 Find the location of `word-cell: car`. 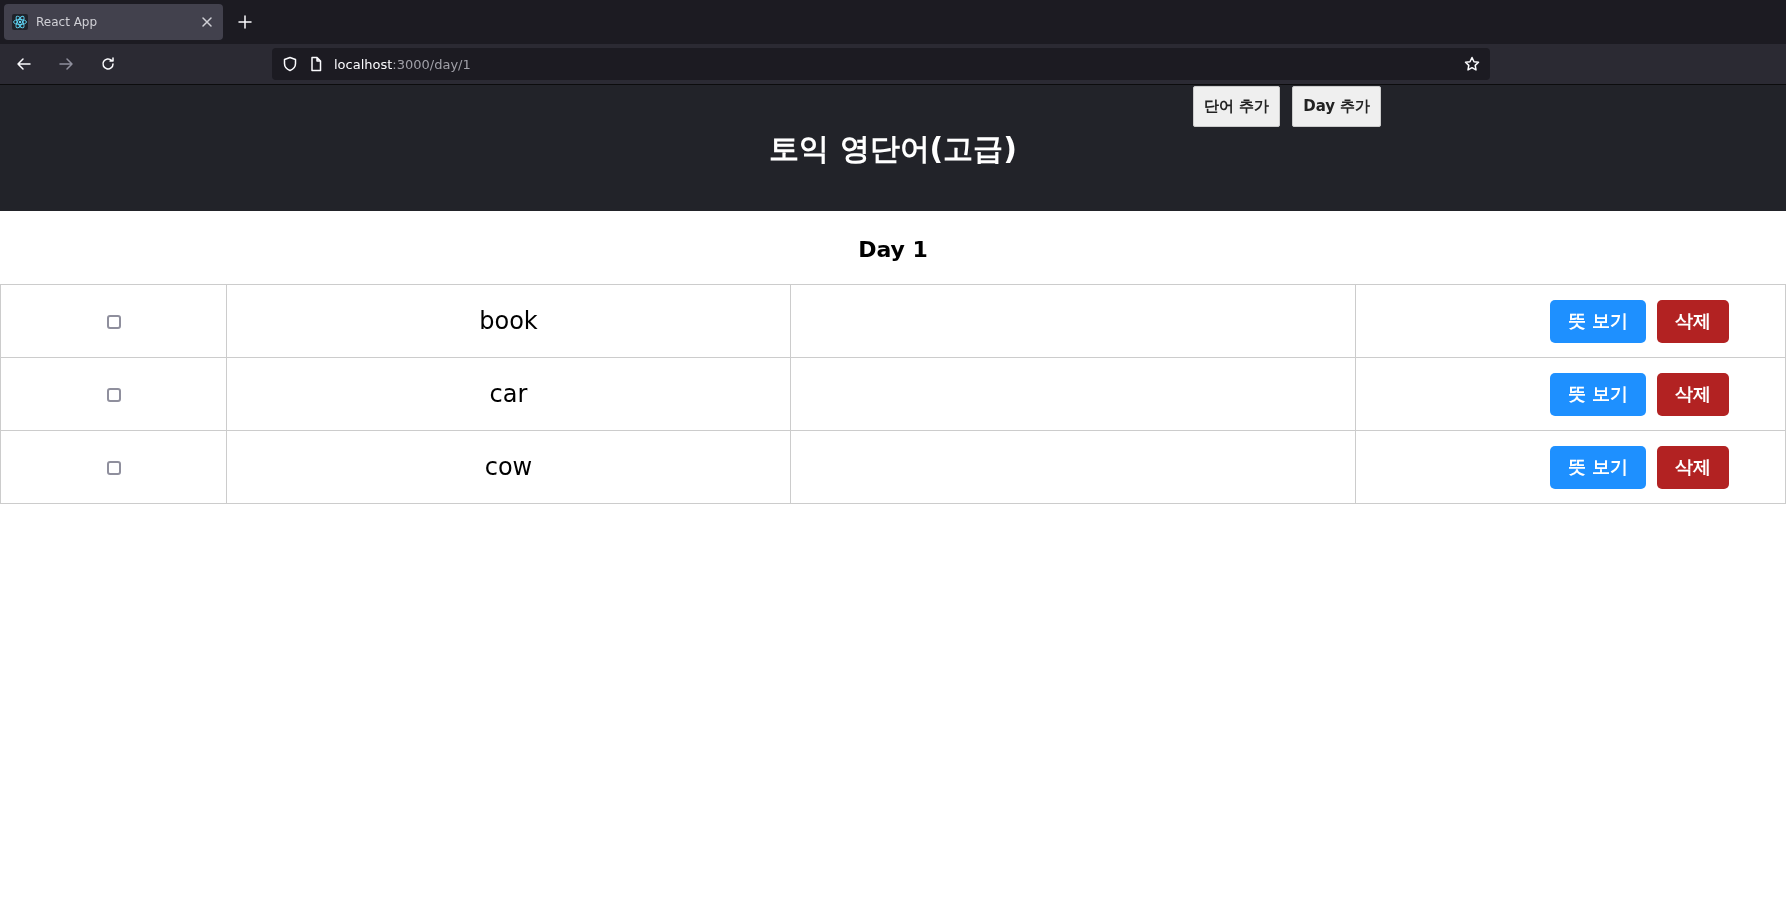

word-cell: car is located at coordinates (508, 394).